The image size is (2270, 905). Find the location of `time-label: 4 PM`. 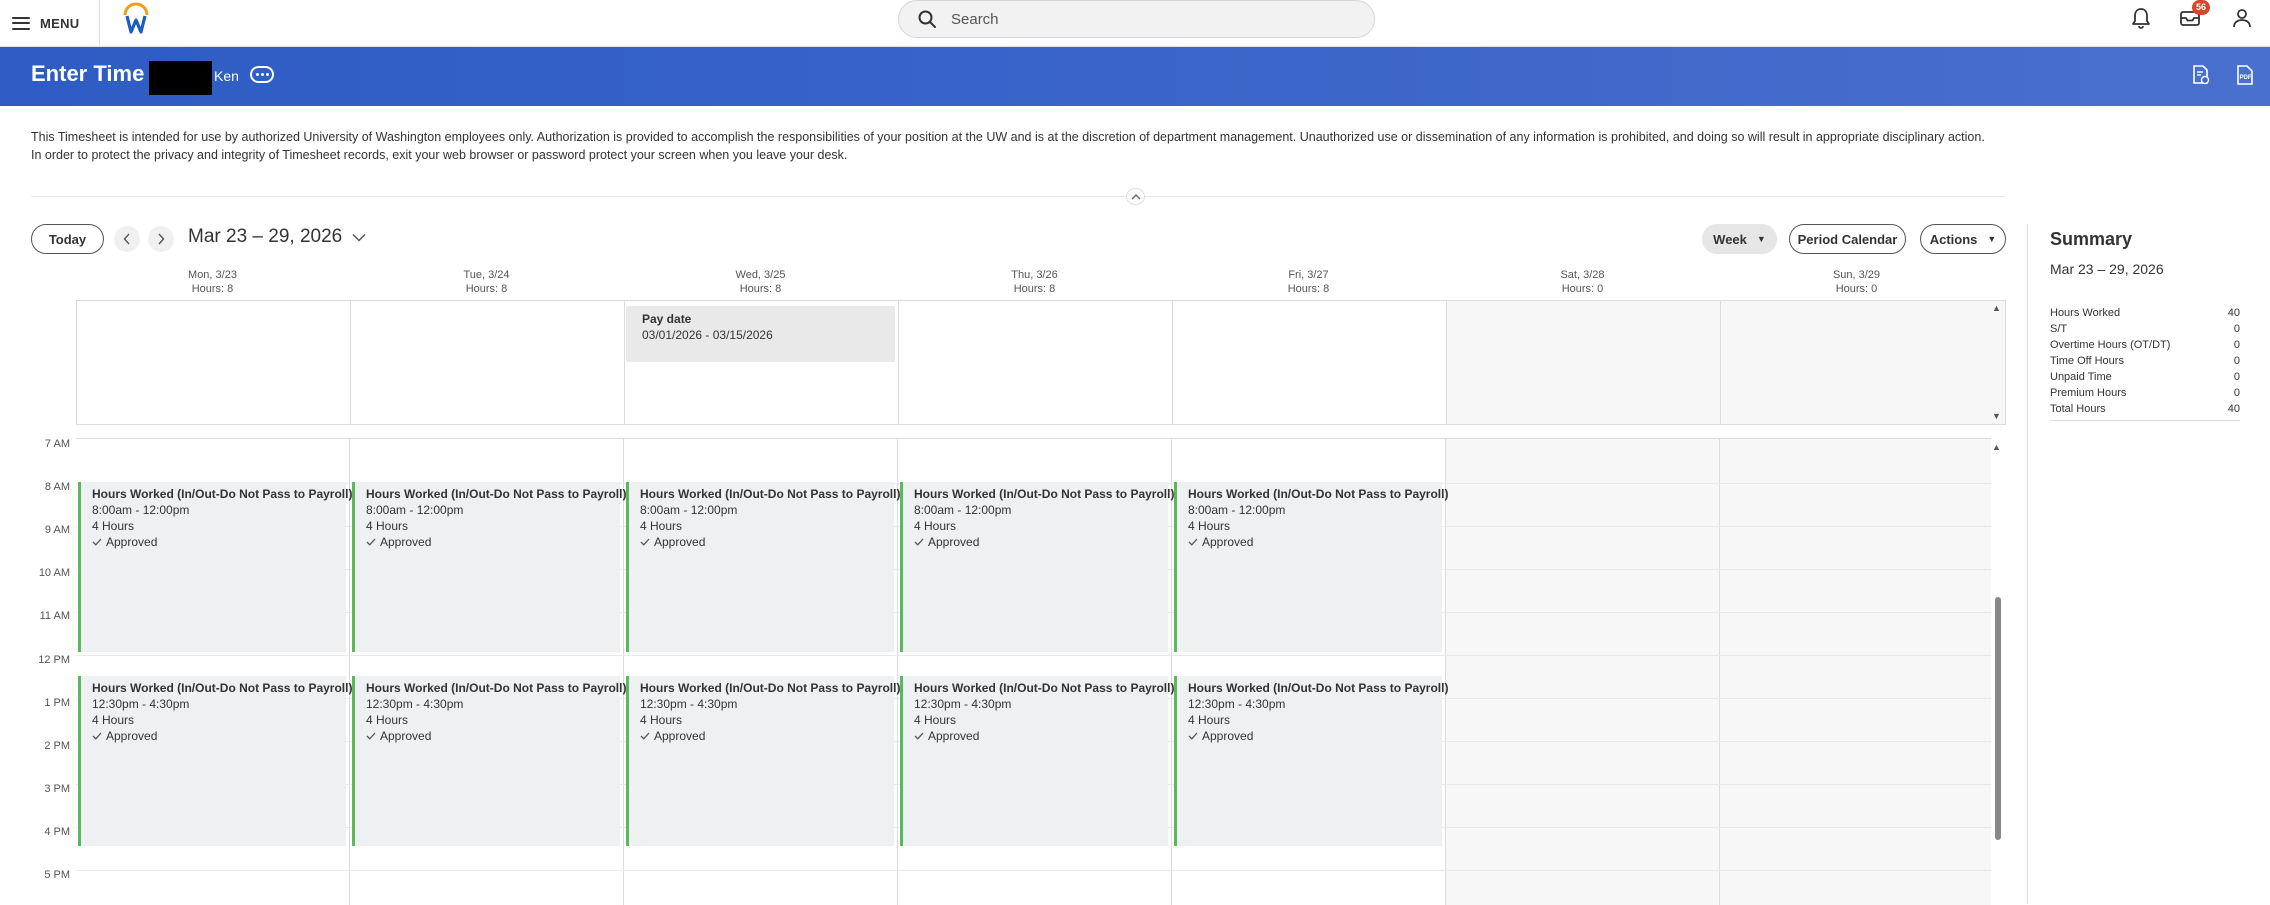

time-label: 4 PM is located at coordinates (57, 832).